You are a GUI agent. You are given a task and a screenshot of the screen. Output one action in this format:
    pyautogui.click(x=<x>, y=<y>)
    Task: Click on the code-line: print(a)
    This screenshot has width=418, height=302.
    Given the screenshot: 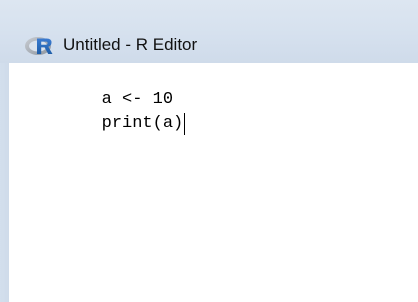 What is the action you would take?
    pyautogui.click(x=103, y=124)
    